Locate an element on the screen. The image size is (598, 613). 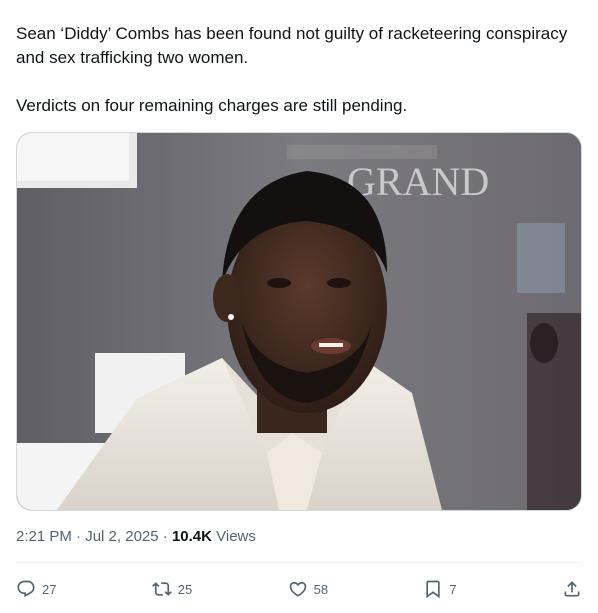
tweet-meta: 2:21 PM · Jul 2, 2025 · 10.4K Views is located at coordinates (136, 537).